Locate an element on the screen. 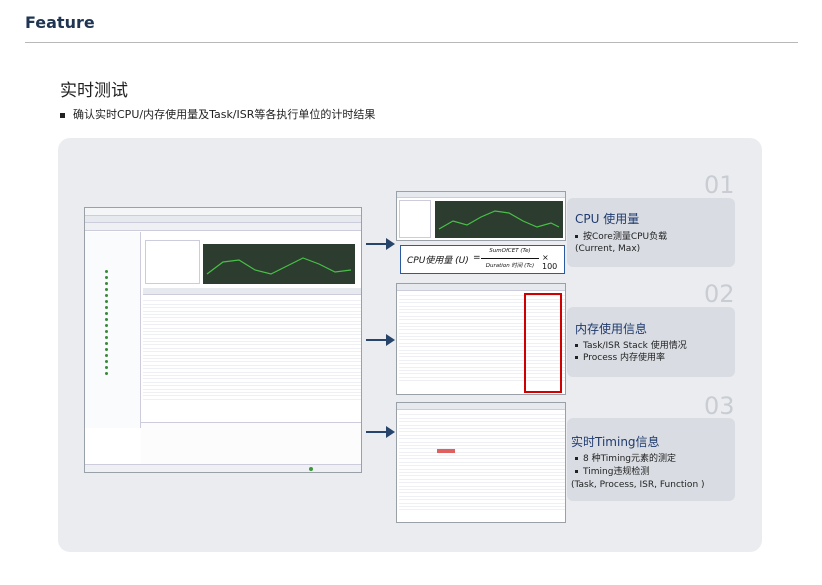  timing-violation-cell is located at coordinates (446, 451).